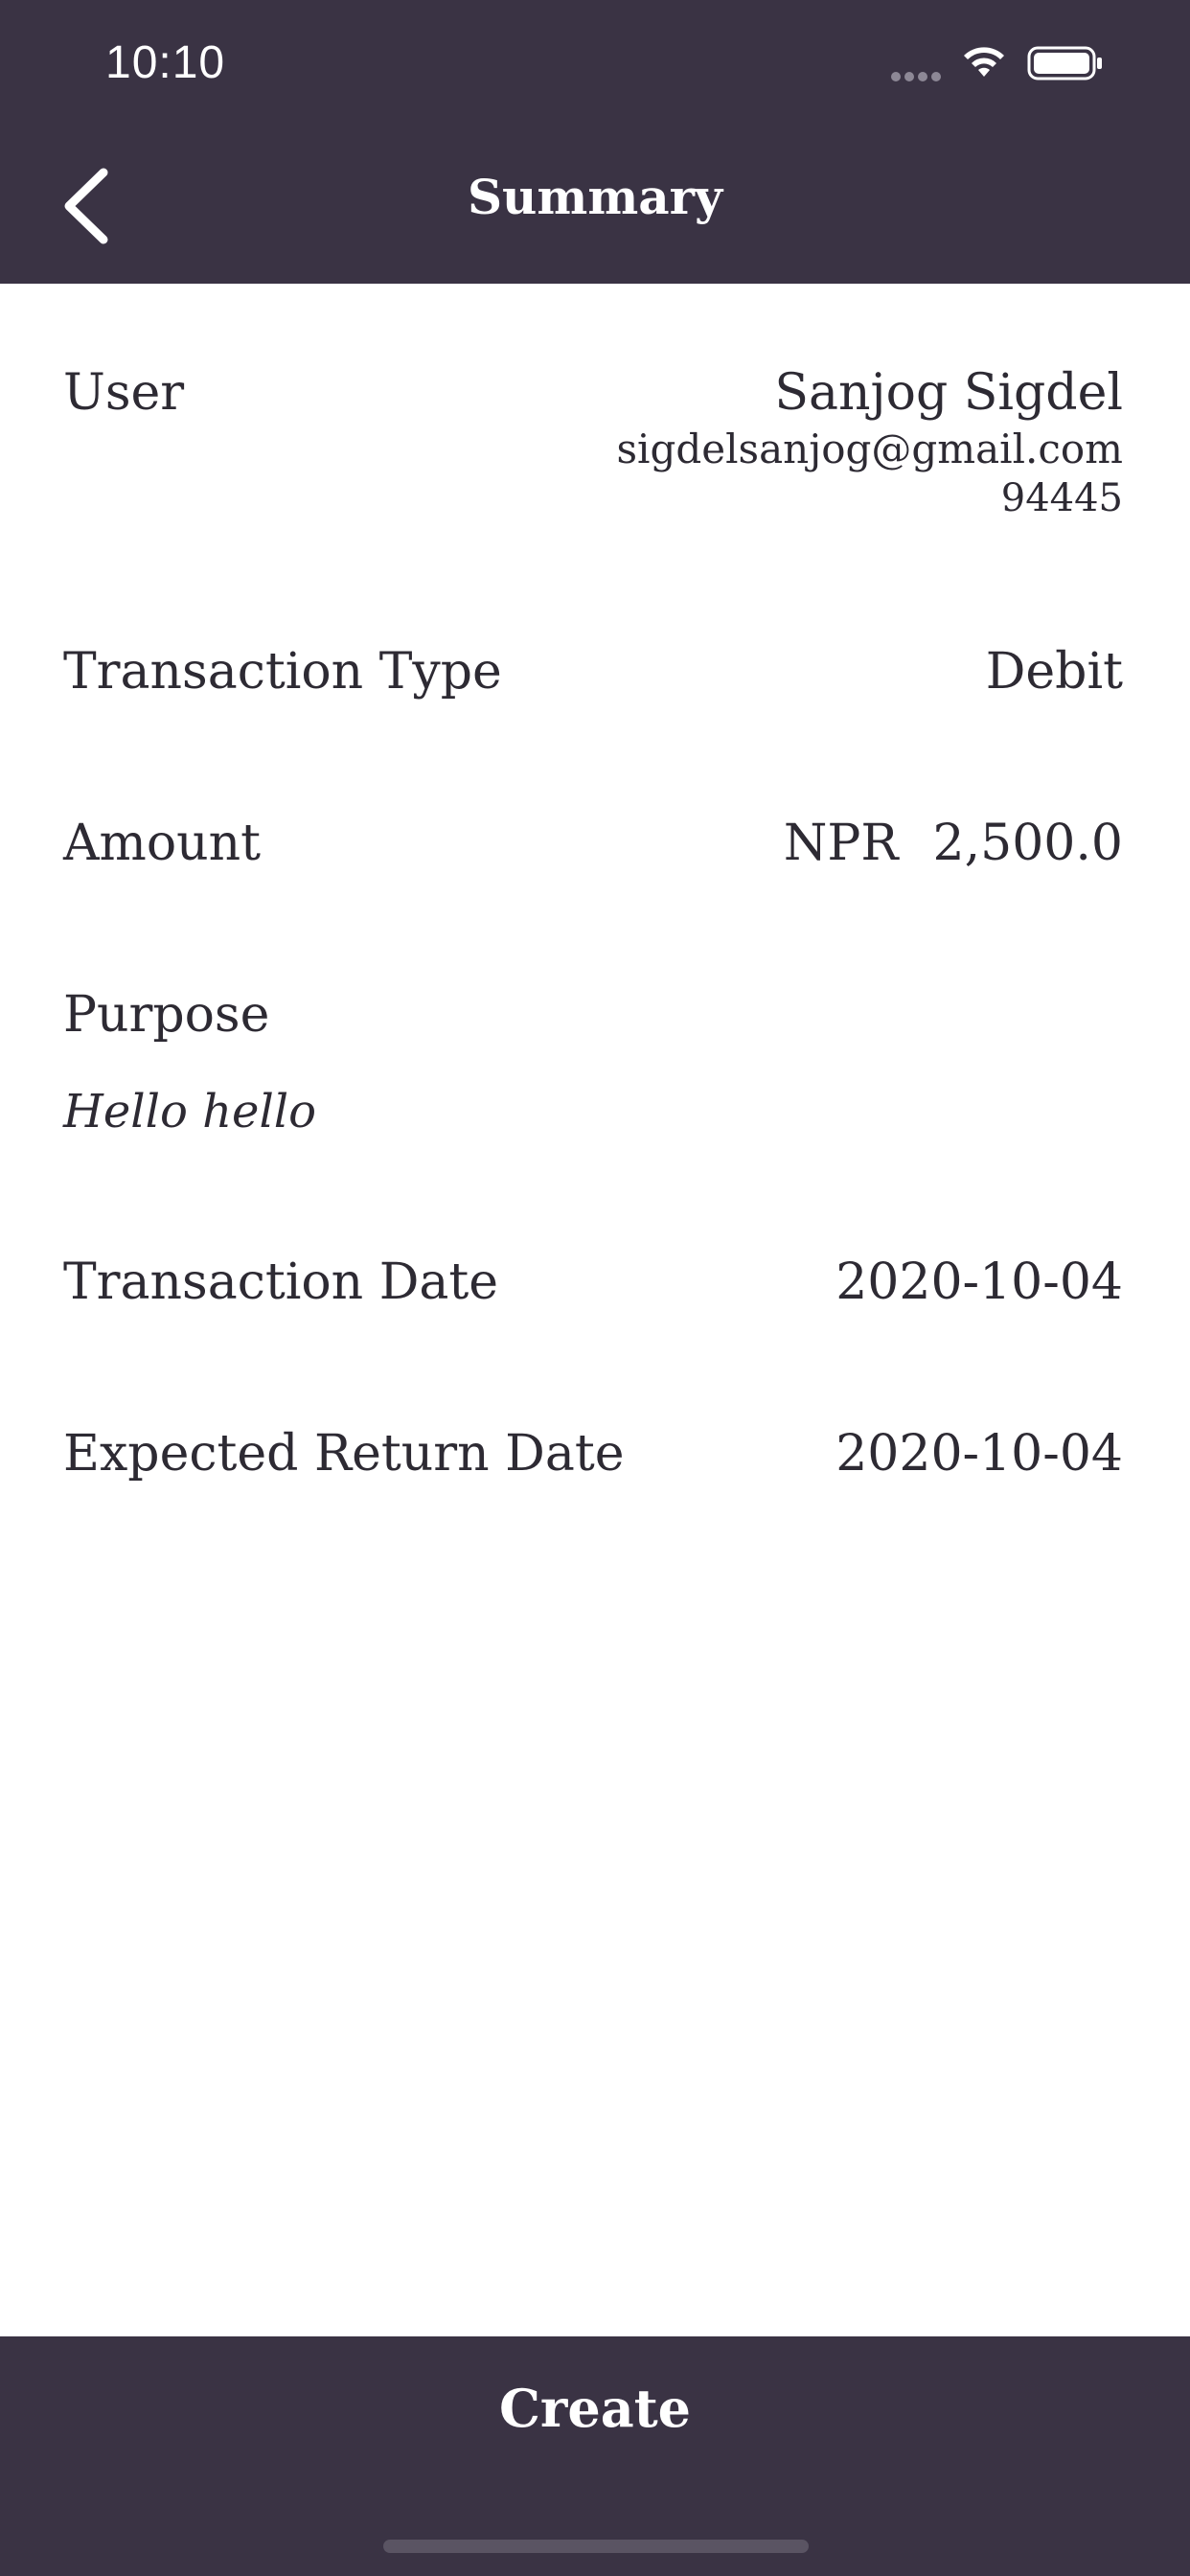 The width and height of the screenshot is (1190, 2576). Describe the element at coordinates (1065, 63) in the screenshot. I see `battery-icon` at that location.